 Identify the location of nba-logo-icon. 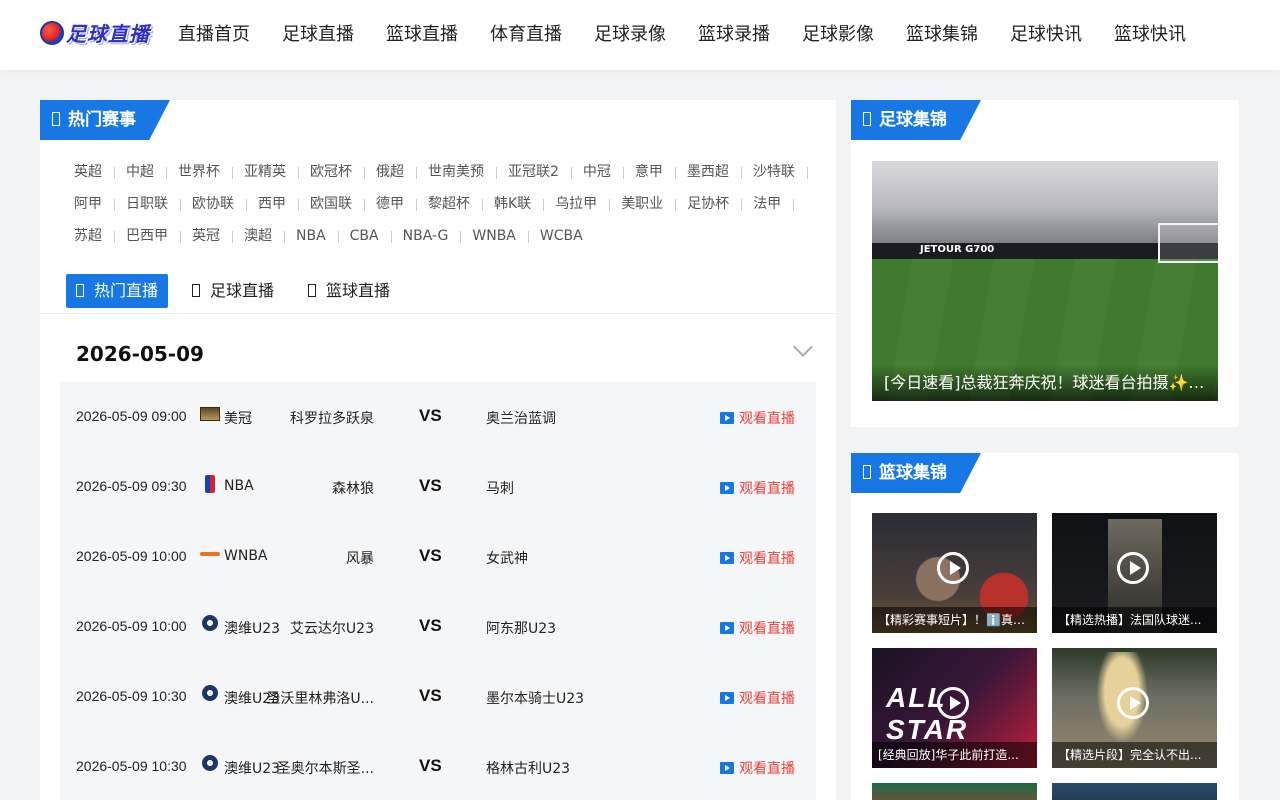
(210, 484).